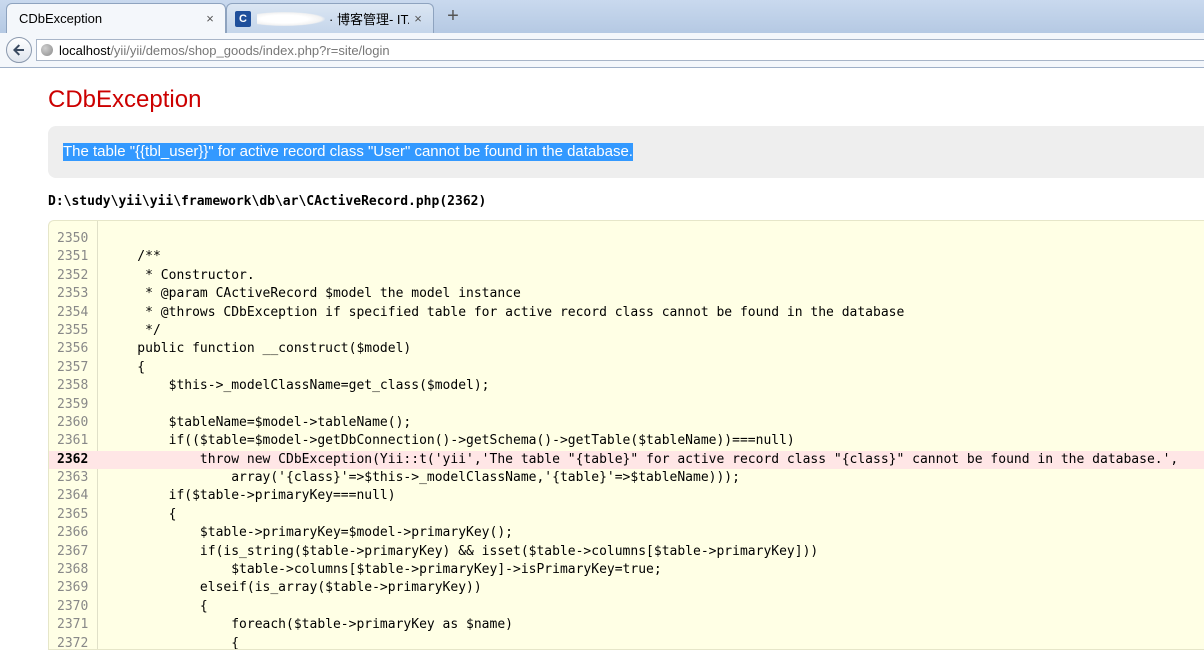  Describe the element at coordinates (294, 588) in the screenshot. I see `line-code: elseif(is_array($table->primaryKey))` at that location.